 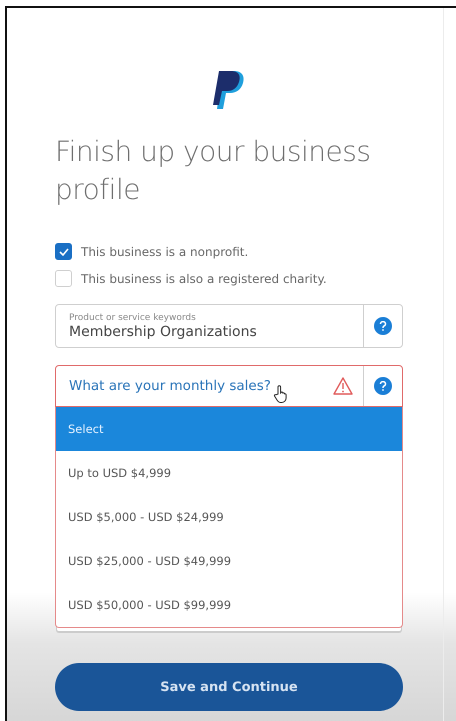 I want to click on dropdown-option: USD $5,000 - USD $24,999, so click(x=229, y=517).